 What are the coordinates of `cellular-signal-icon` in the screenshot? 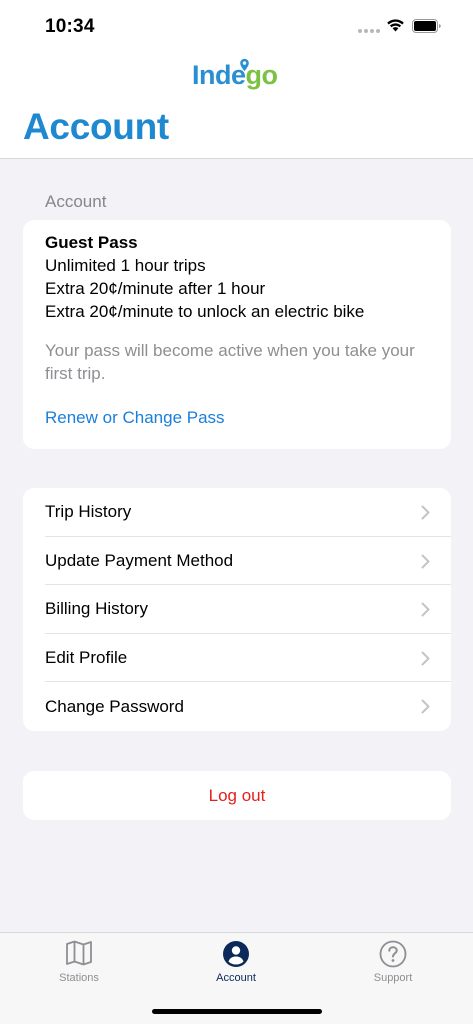 It's located at (369, 31).